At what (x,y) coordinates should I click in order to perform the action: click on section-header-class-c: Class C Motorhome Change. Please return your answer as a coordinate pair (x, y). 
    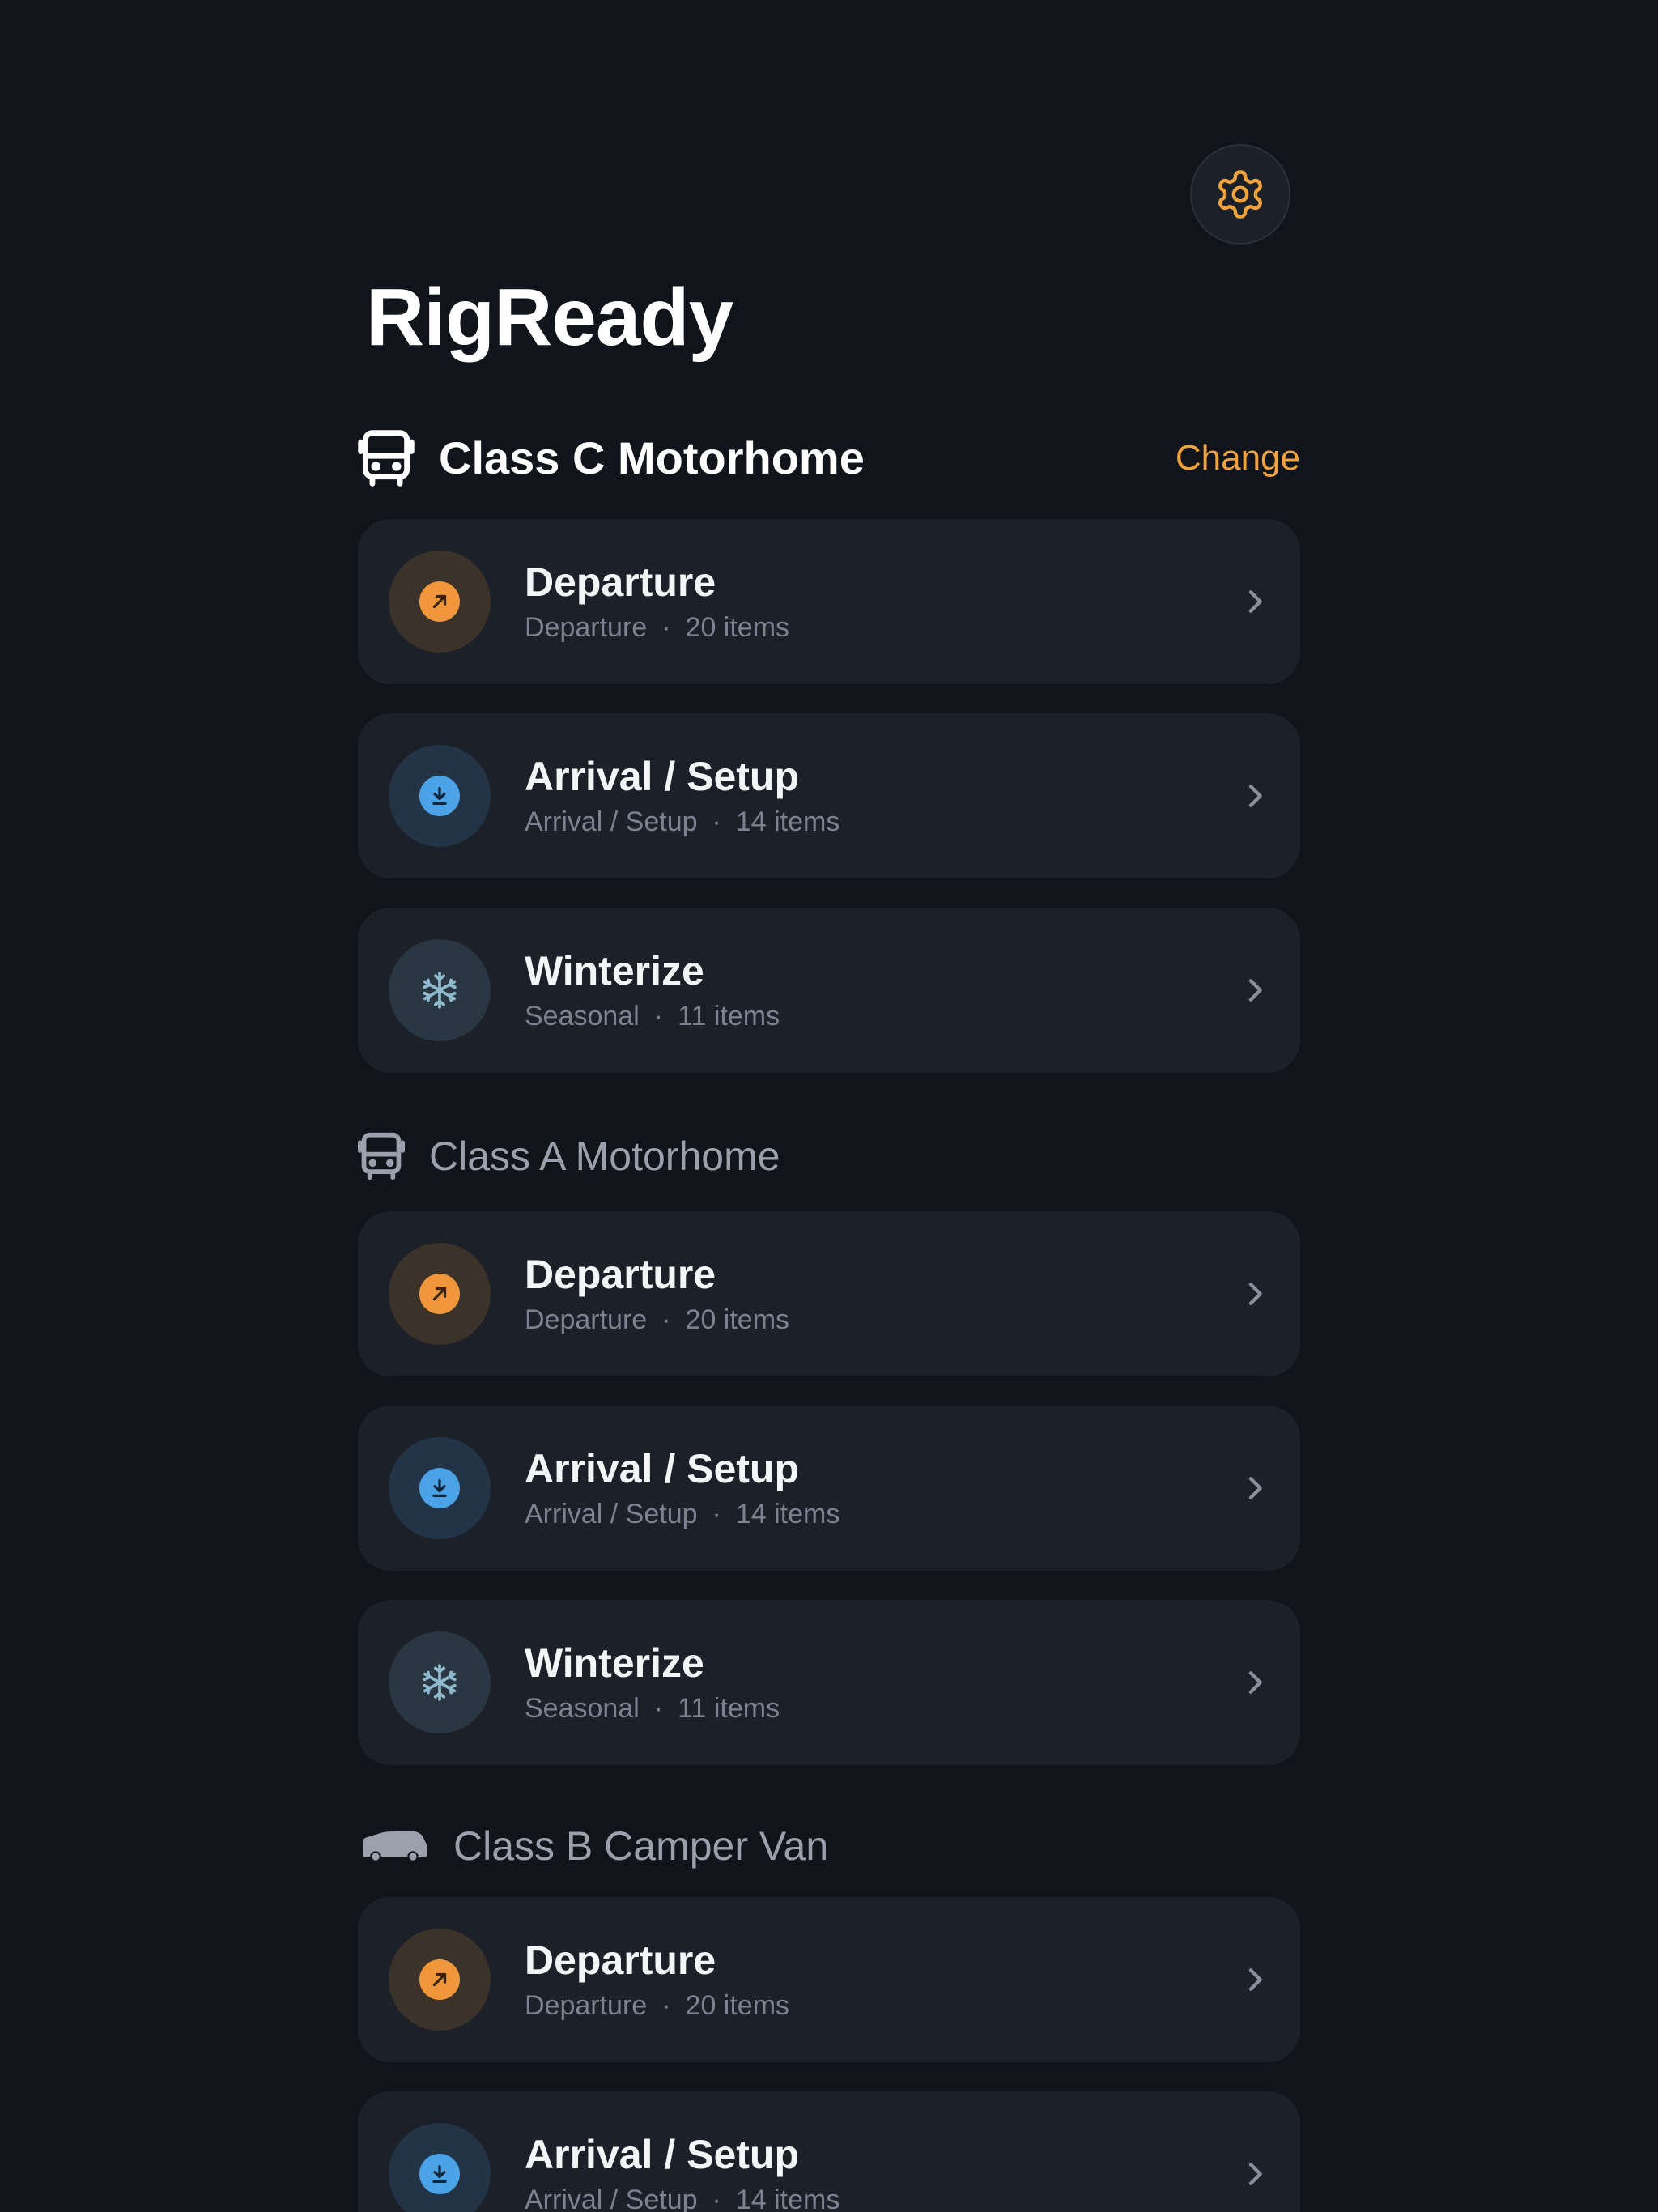
    Looking at the image, I should click on (829, 459).